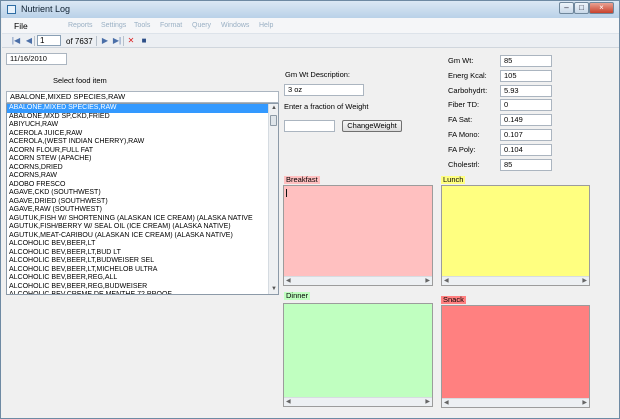 The height and width of the screenshot is (419, 620). I want to click on date-field: 11/16/2010, so click(36, 59).